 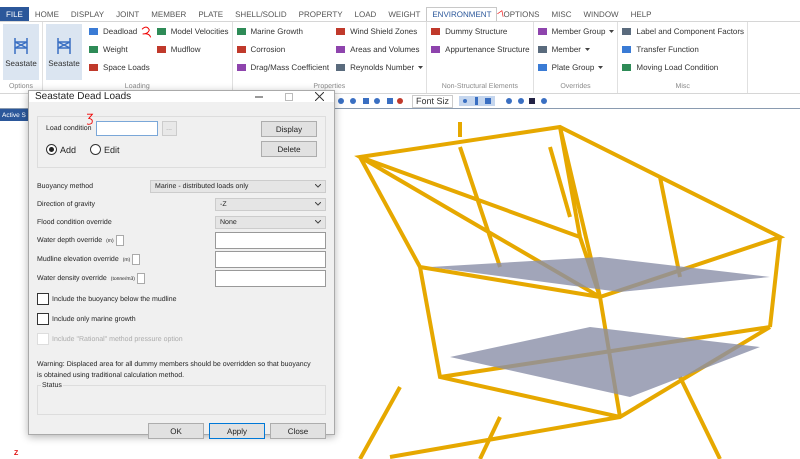 I want to click on ribbon-item: Member, so click(x=575, y=49).